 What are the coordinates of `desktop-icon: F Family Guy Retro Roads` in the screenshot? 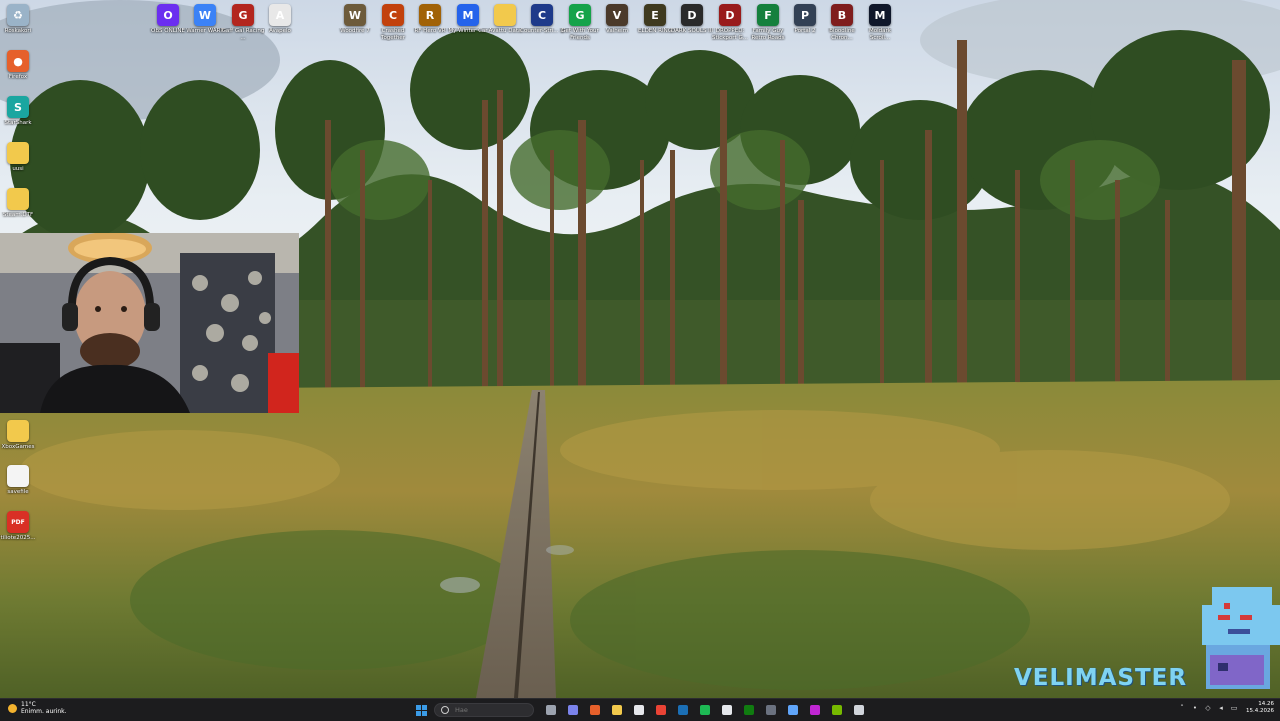 It's located at (768, 22).